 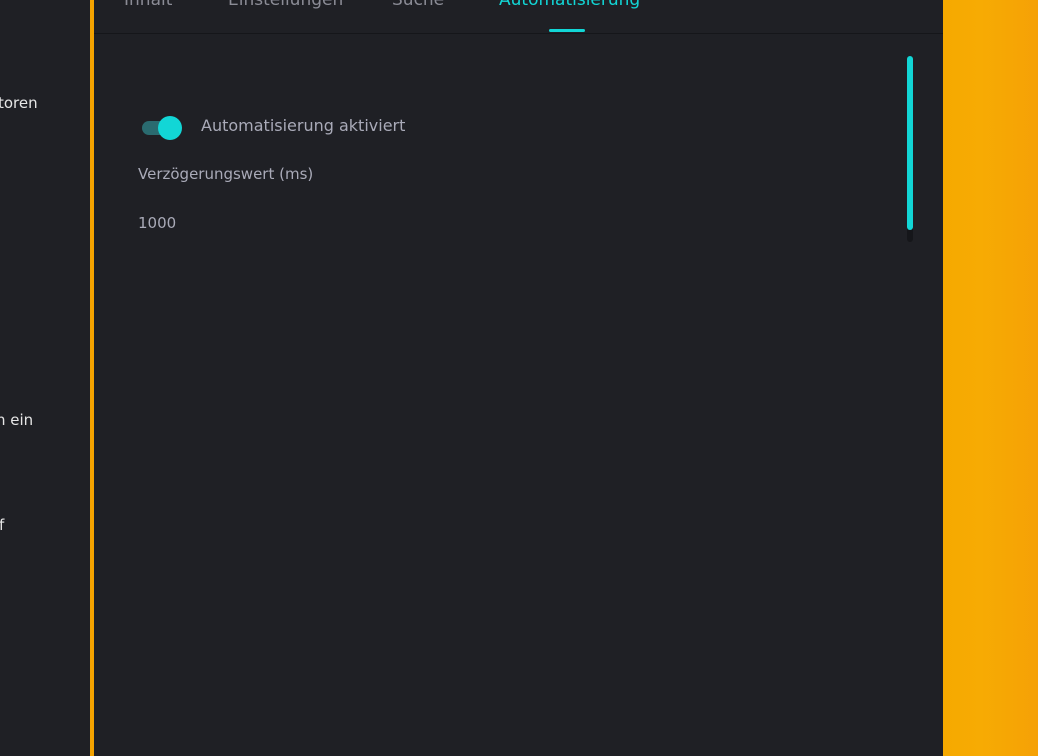 I want to click on scrollbar-track, so click(x=910, y=149).